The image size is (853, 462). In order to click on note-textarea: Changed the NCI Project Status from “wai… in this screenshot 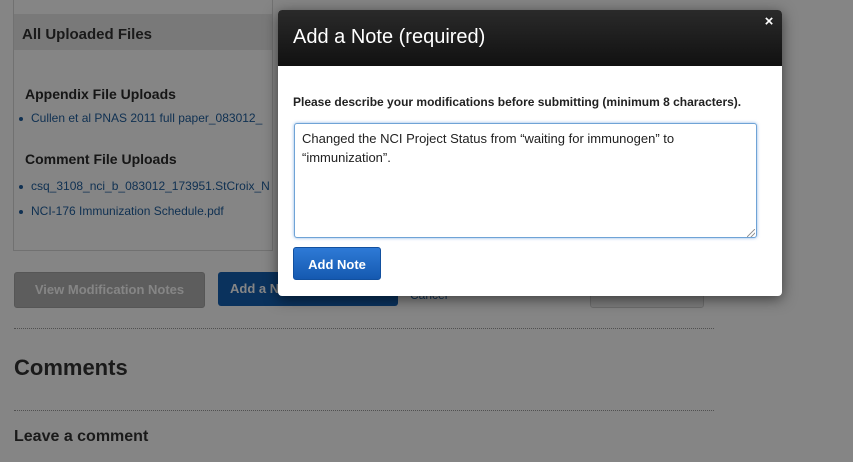, I will do `click(525, 180)`.